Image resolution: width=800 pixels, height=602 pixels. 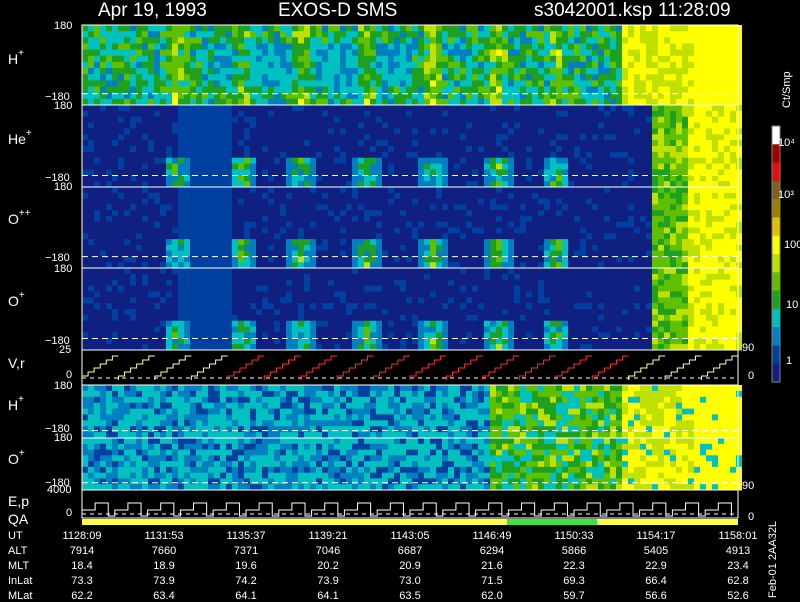 I want to click on colorbar-label-1: 1, so click(x=789, y=361).